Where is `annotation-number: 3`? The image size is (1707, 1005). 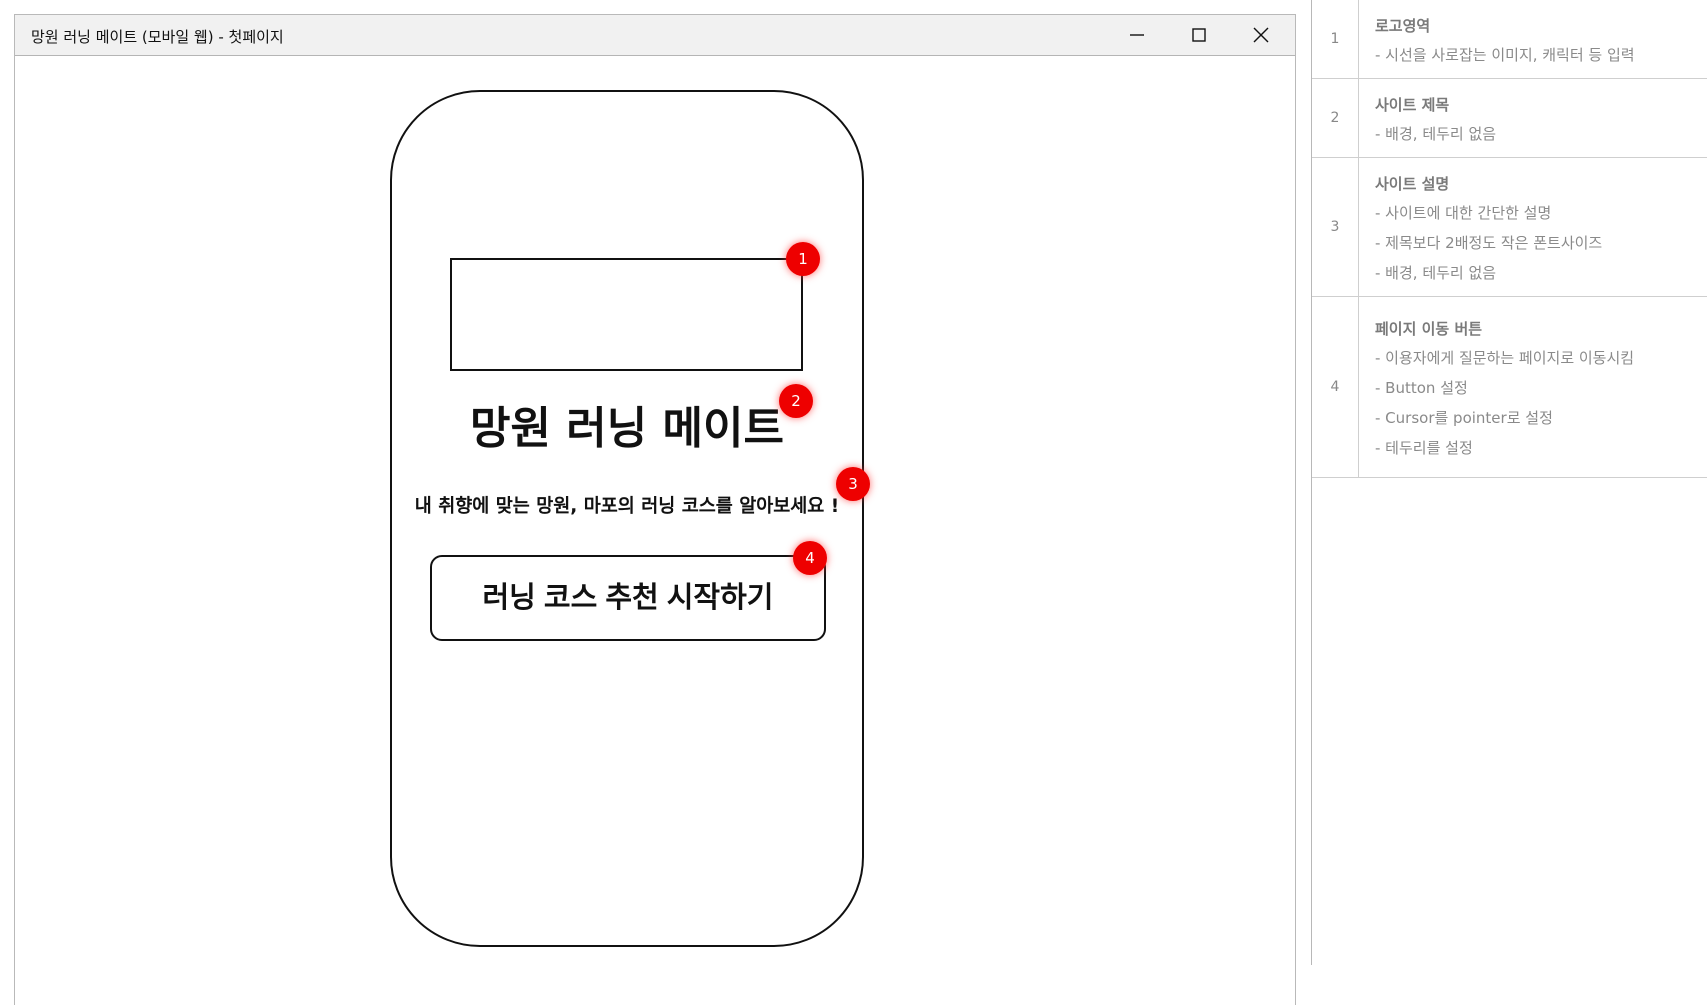 annotation-number: 3 is located at coordinates (1335, 227).